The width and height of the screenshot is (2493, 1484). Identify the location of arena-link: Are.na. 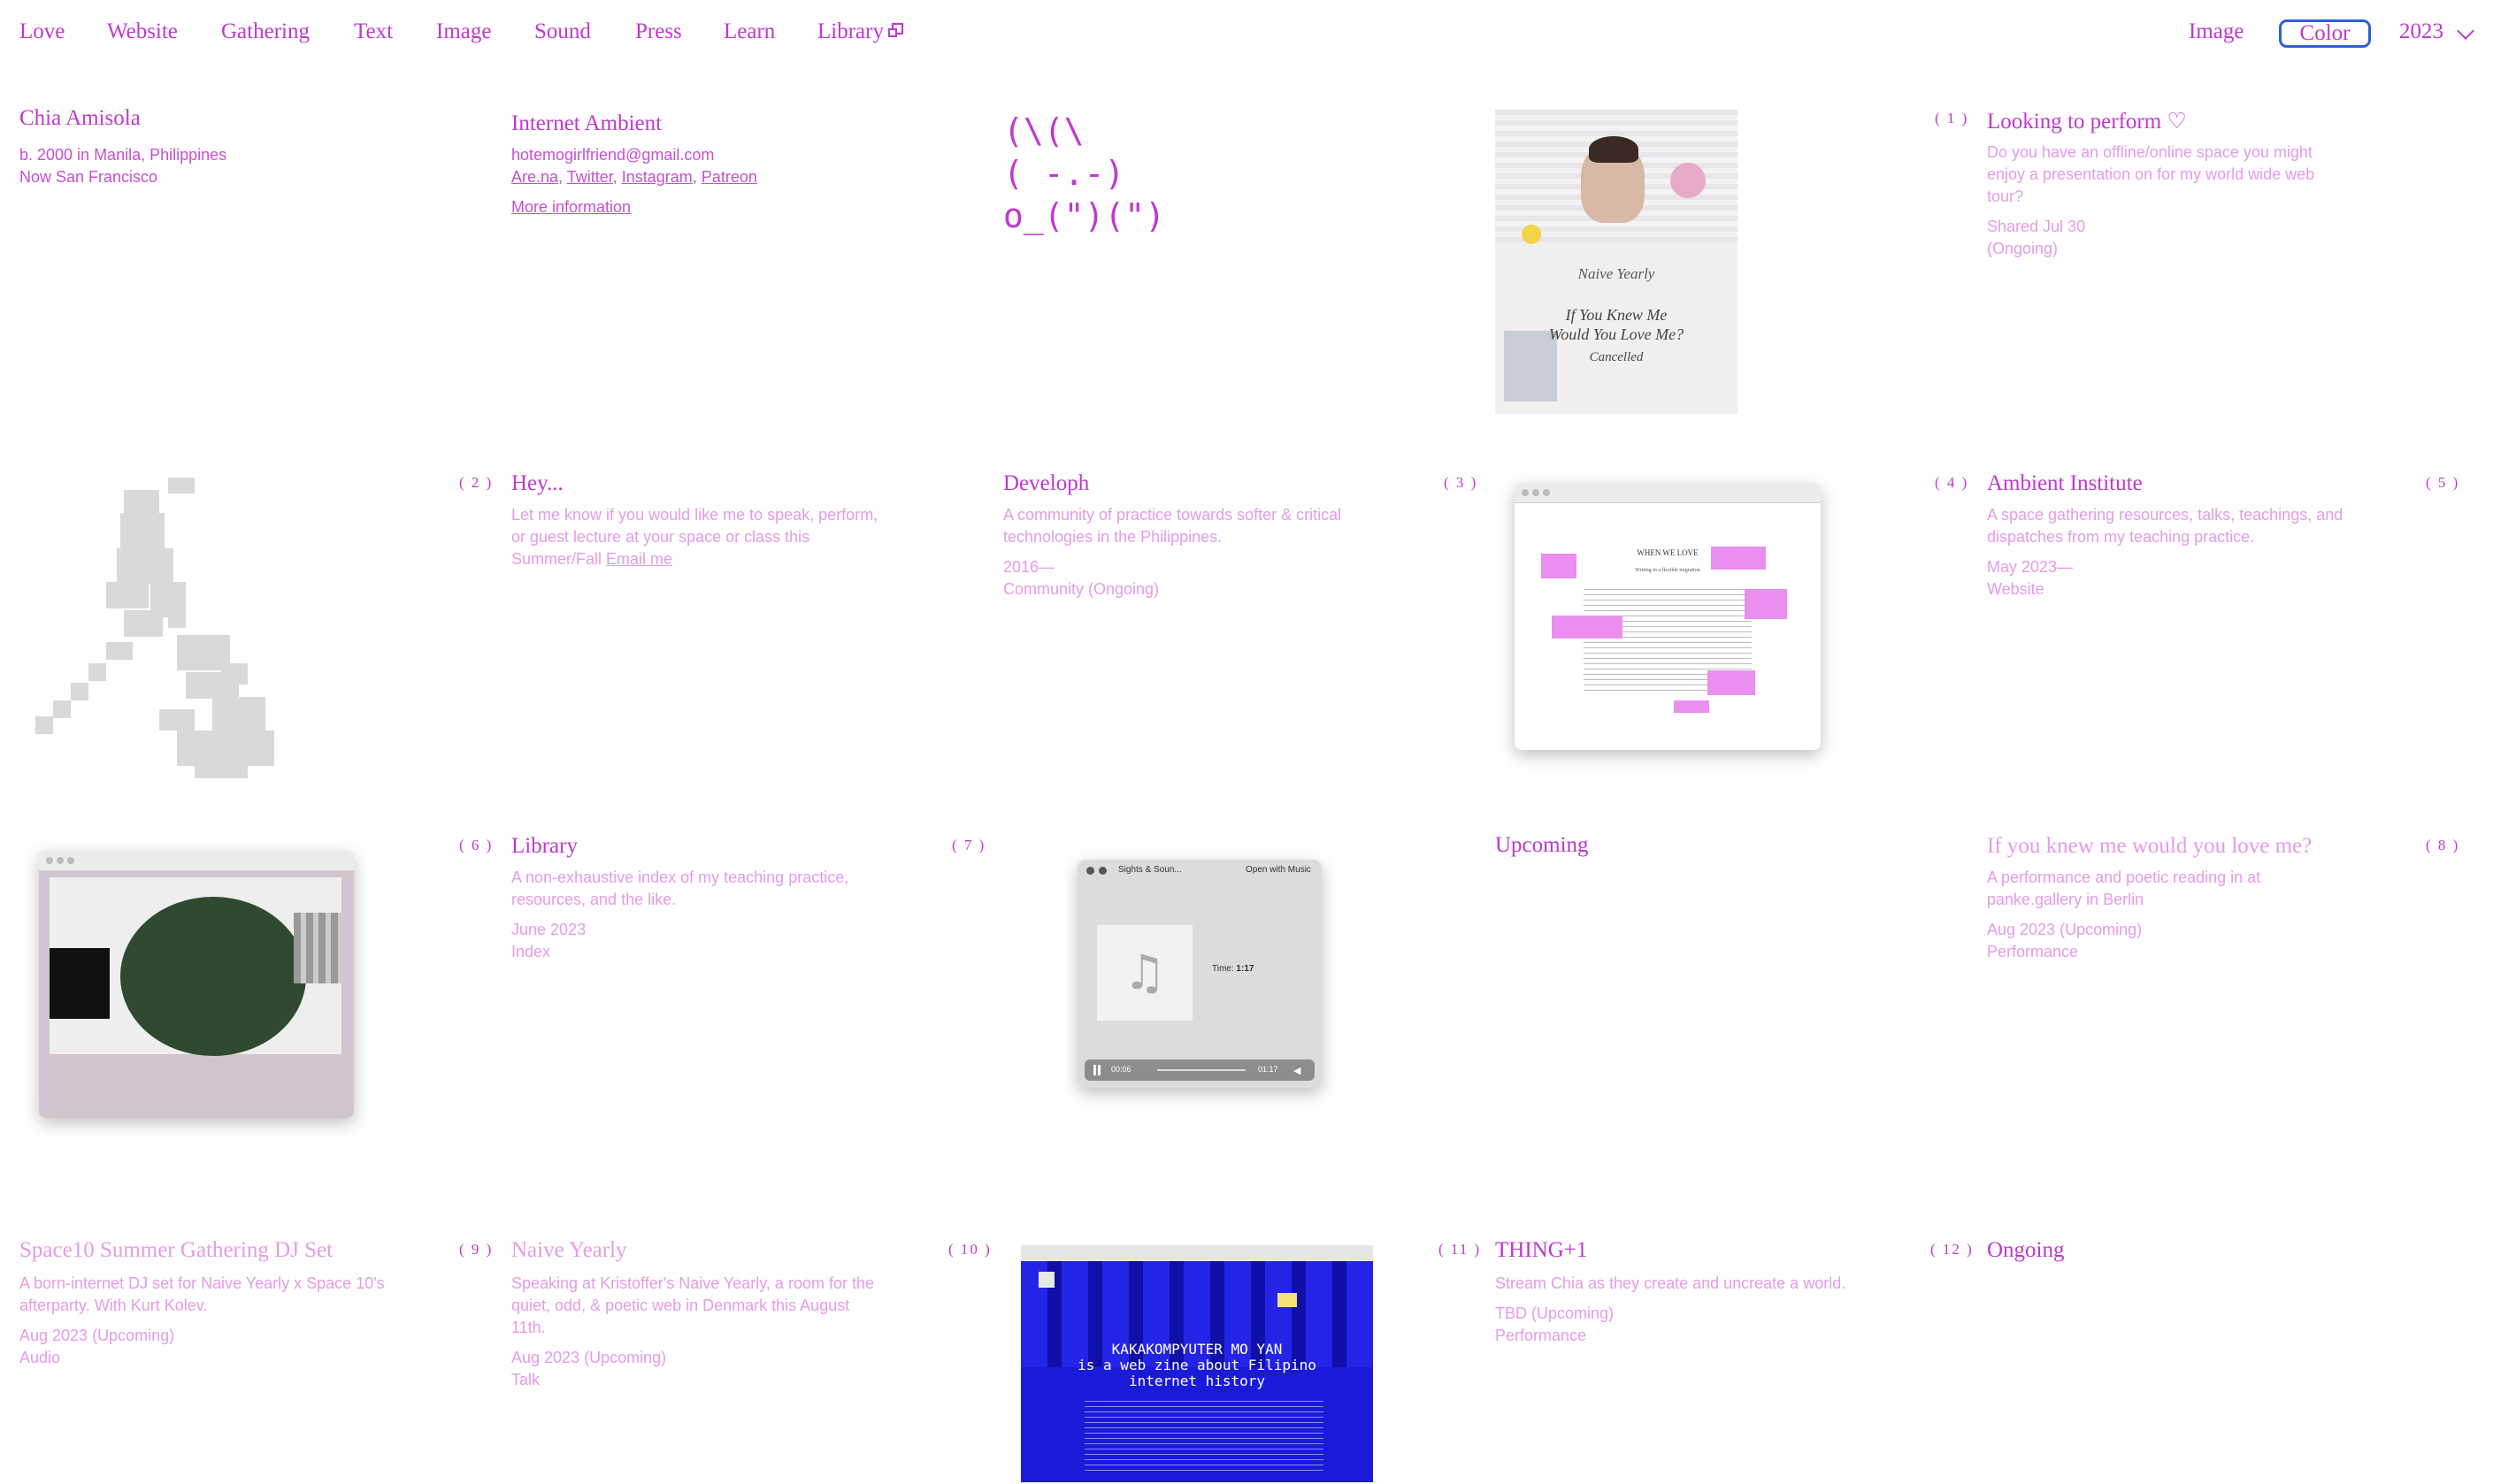
(534, 177).